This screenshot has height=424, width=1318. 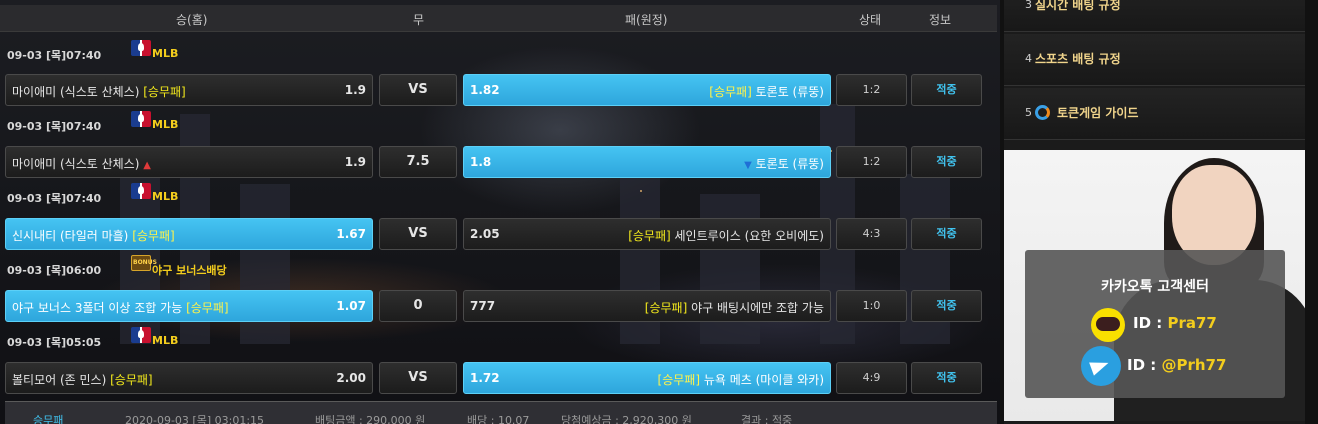 What do you see at coordinates (481, 162) in the screenshot?
I see `away-odds: 1.8` at bounding box center [481, 162].